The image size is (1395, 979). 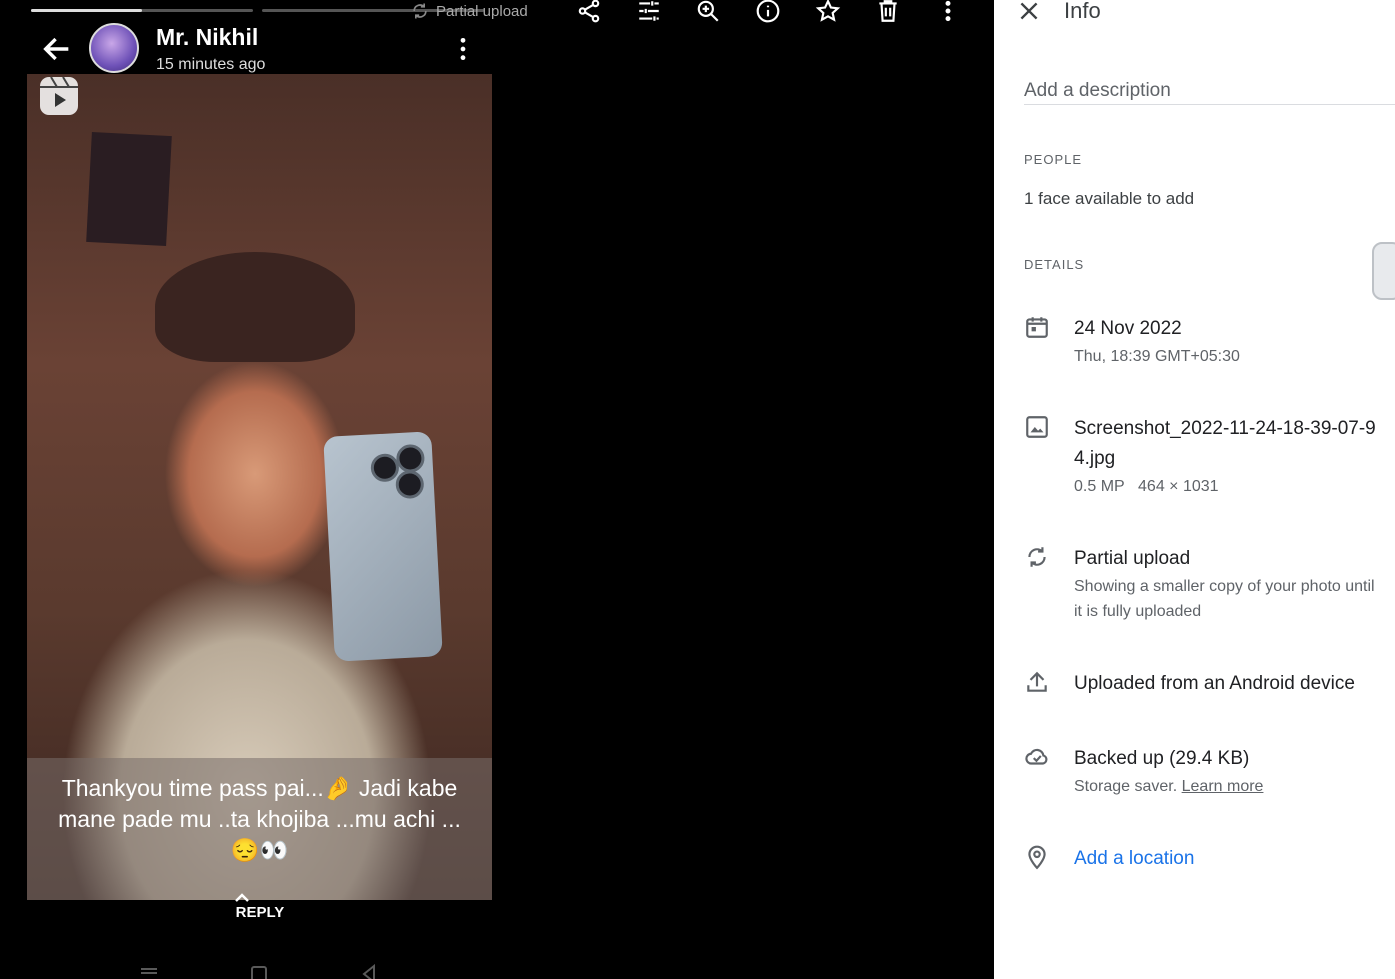 I want to click on file-row-icon, so click(x=1039, y=429).